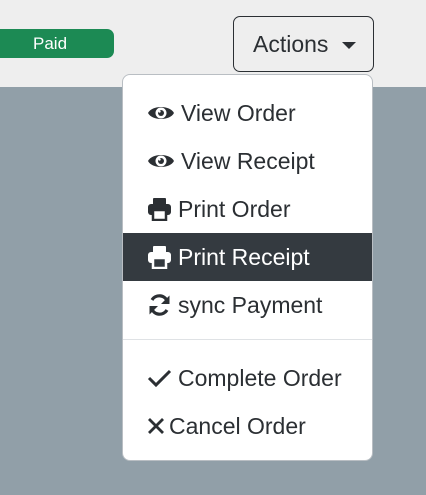 This screenshot has width=426, height=495. I want to click on menu-item-cancel-order: Cancel Order, so click(247, 426).